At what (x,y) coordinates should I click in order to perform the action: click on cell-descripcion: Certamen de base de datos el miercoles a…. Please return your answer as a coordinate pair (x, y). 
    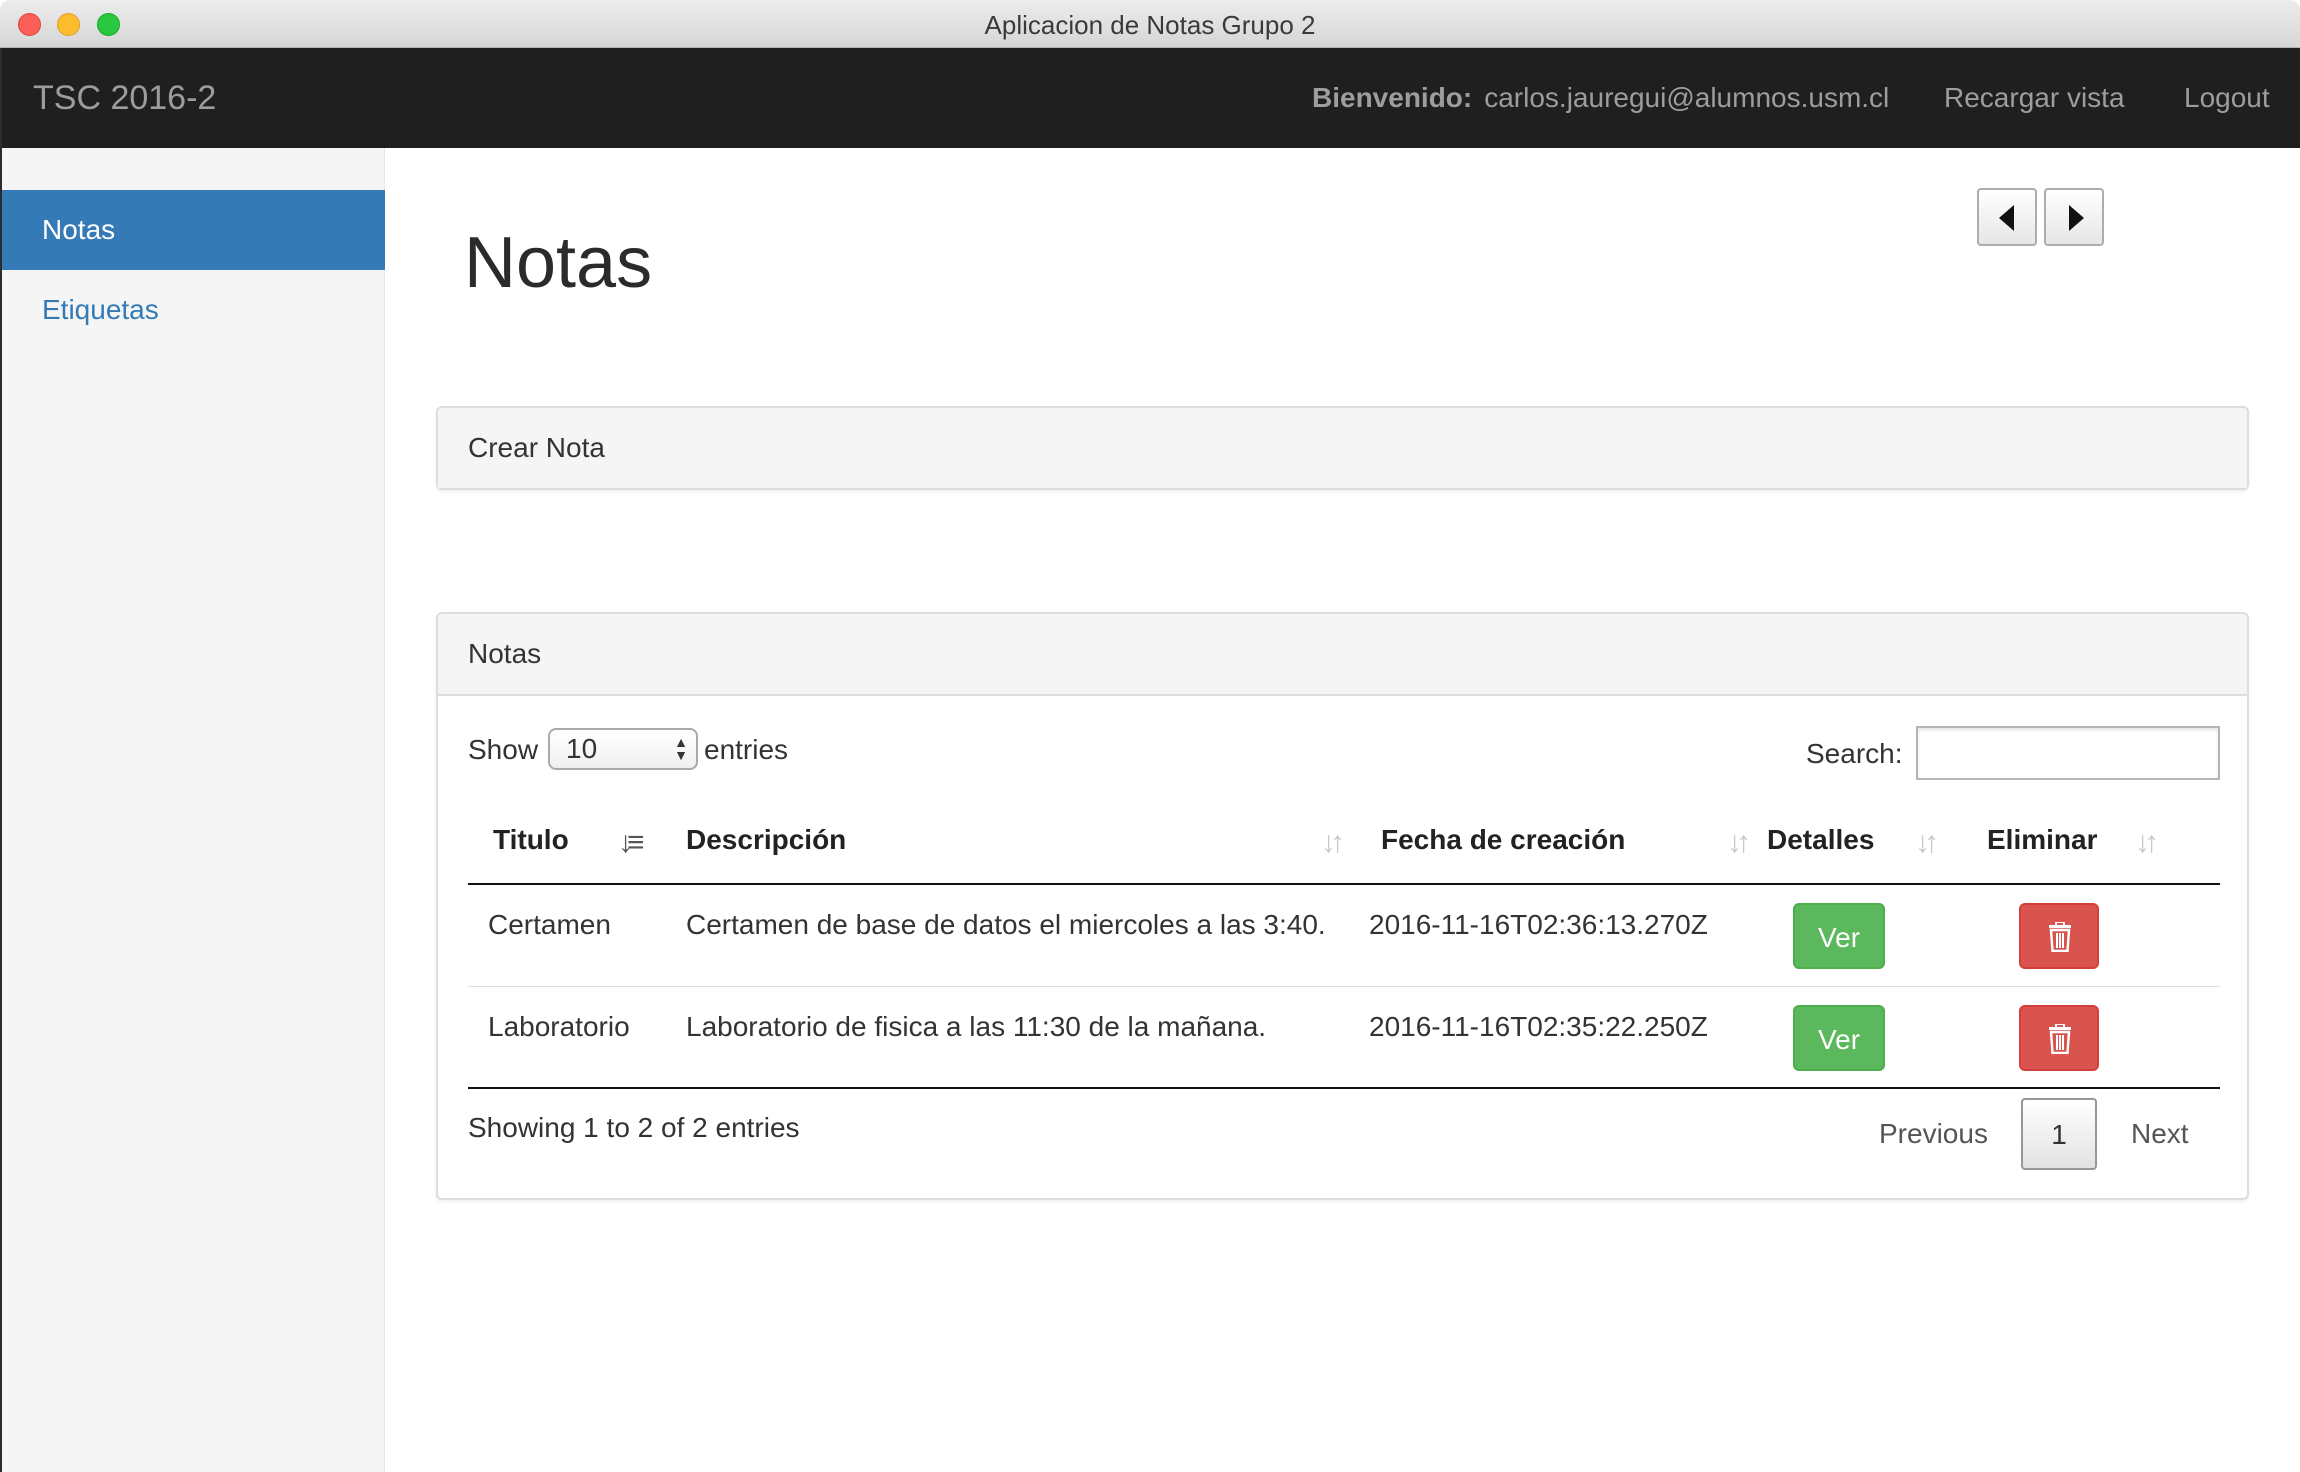
    Looking at the image, I should click on (1011, 934).